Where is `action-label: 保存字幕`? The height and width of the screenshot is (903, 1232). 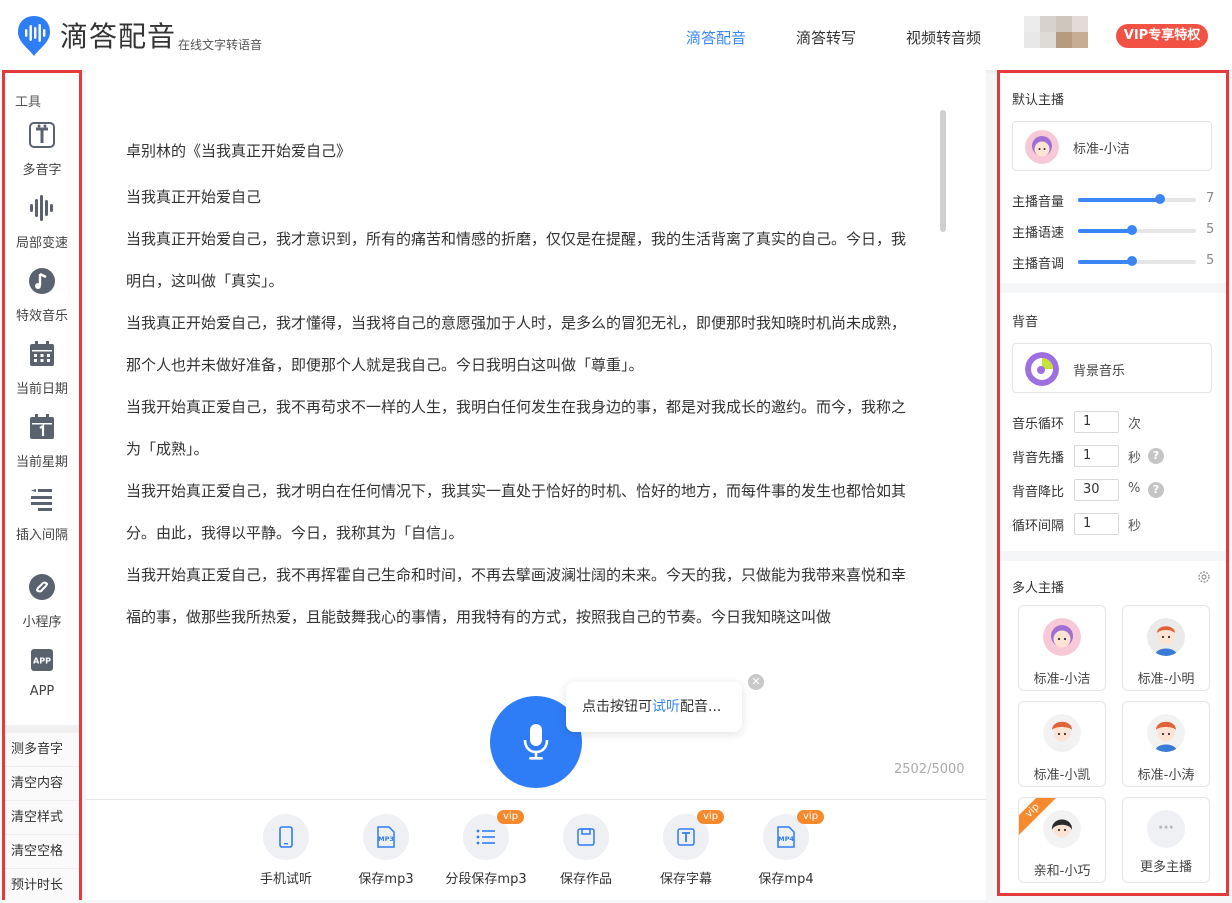 action-label: 保存字幕 is located at coordinates (685, 879).